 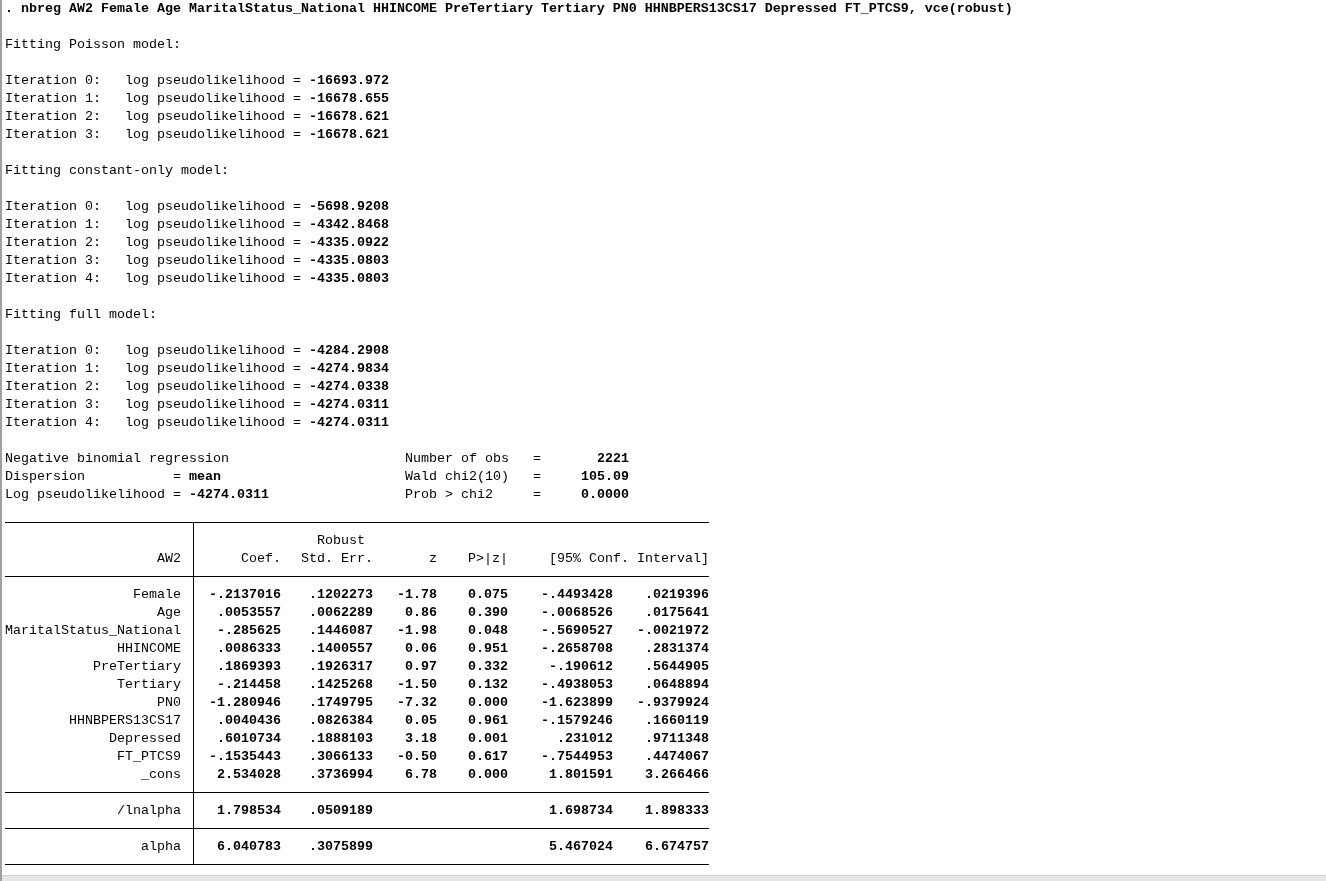 What do you see at coordinates (487, 757) in the screenshot?
I see `table-cell-text: 0.617` at bounding box center [487, 757].